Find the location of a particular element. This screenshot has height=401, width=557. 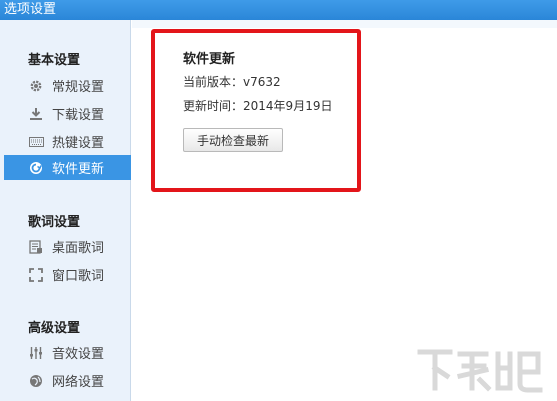

sidebar-item-label: 网络设置 is located at coordinates (78, 382).